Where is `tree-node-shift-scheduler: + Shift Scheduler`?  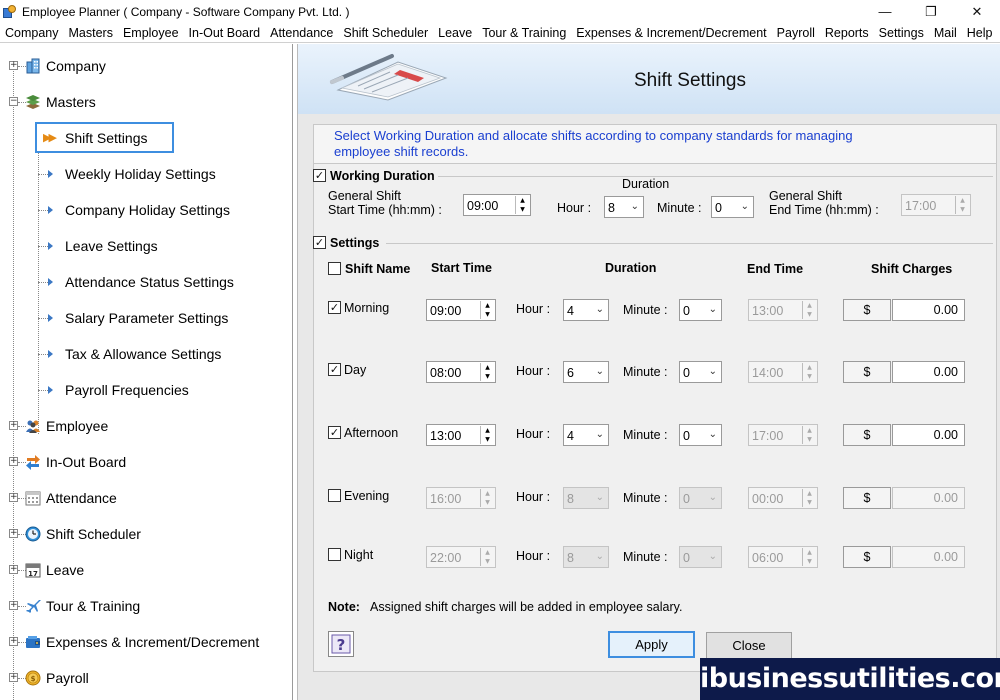
tree-node-shift-scheduler: + Shift Scheduler is located at coordinates (145, 534).